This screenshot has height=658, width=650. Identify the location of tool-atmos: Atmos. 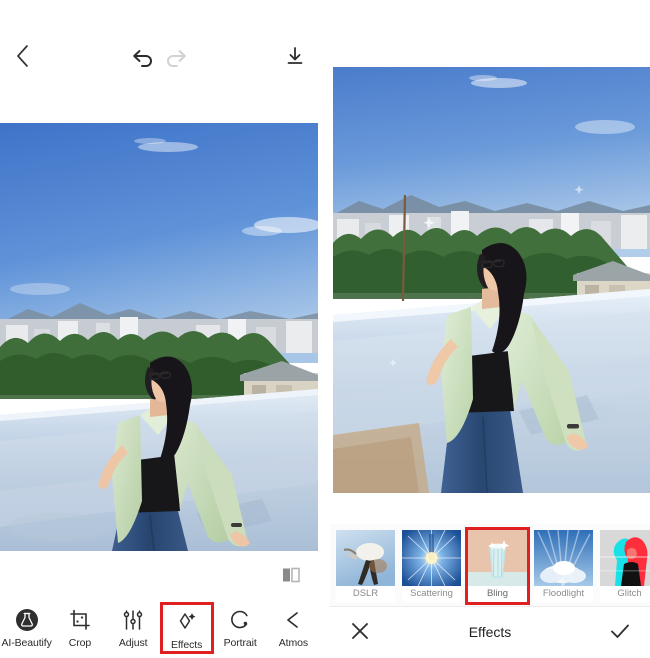
(293, 628).